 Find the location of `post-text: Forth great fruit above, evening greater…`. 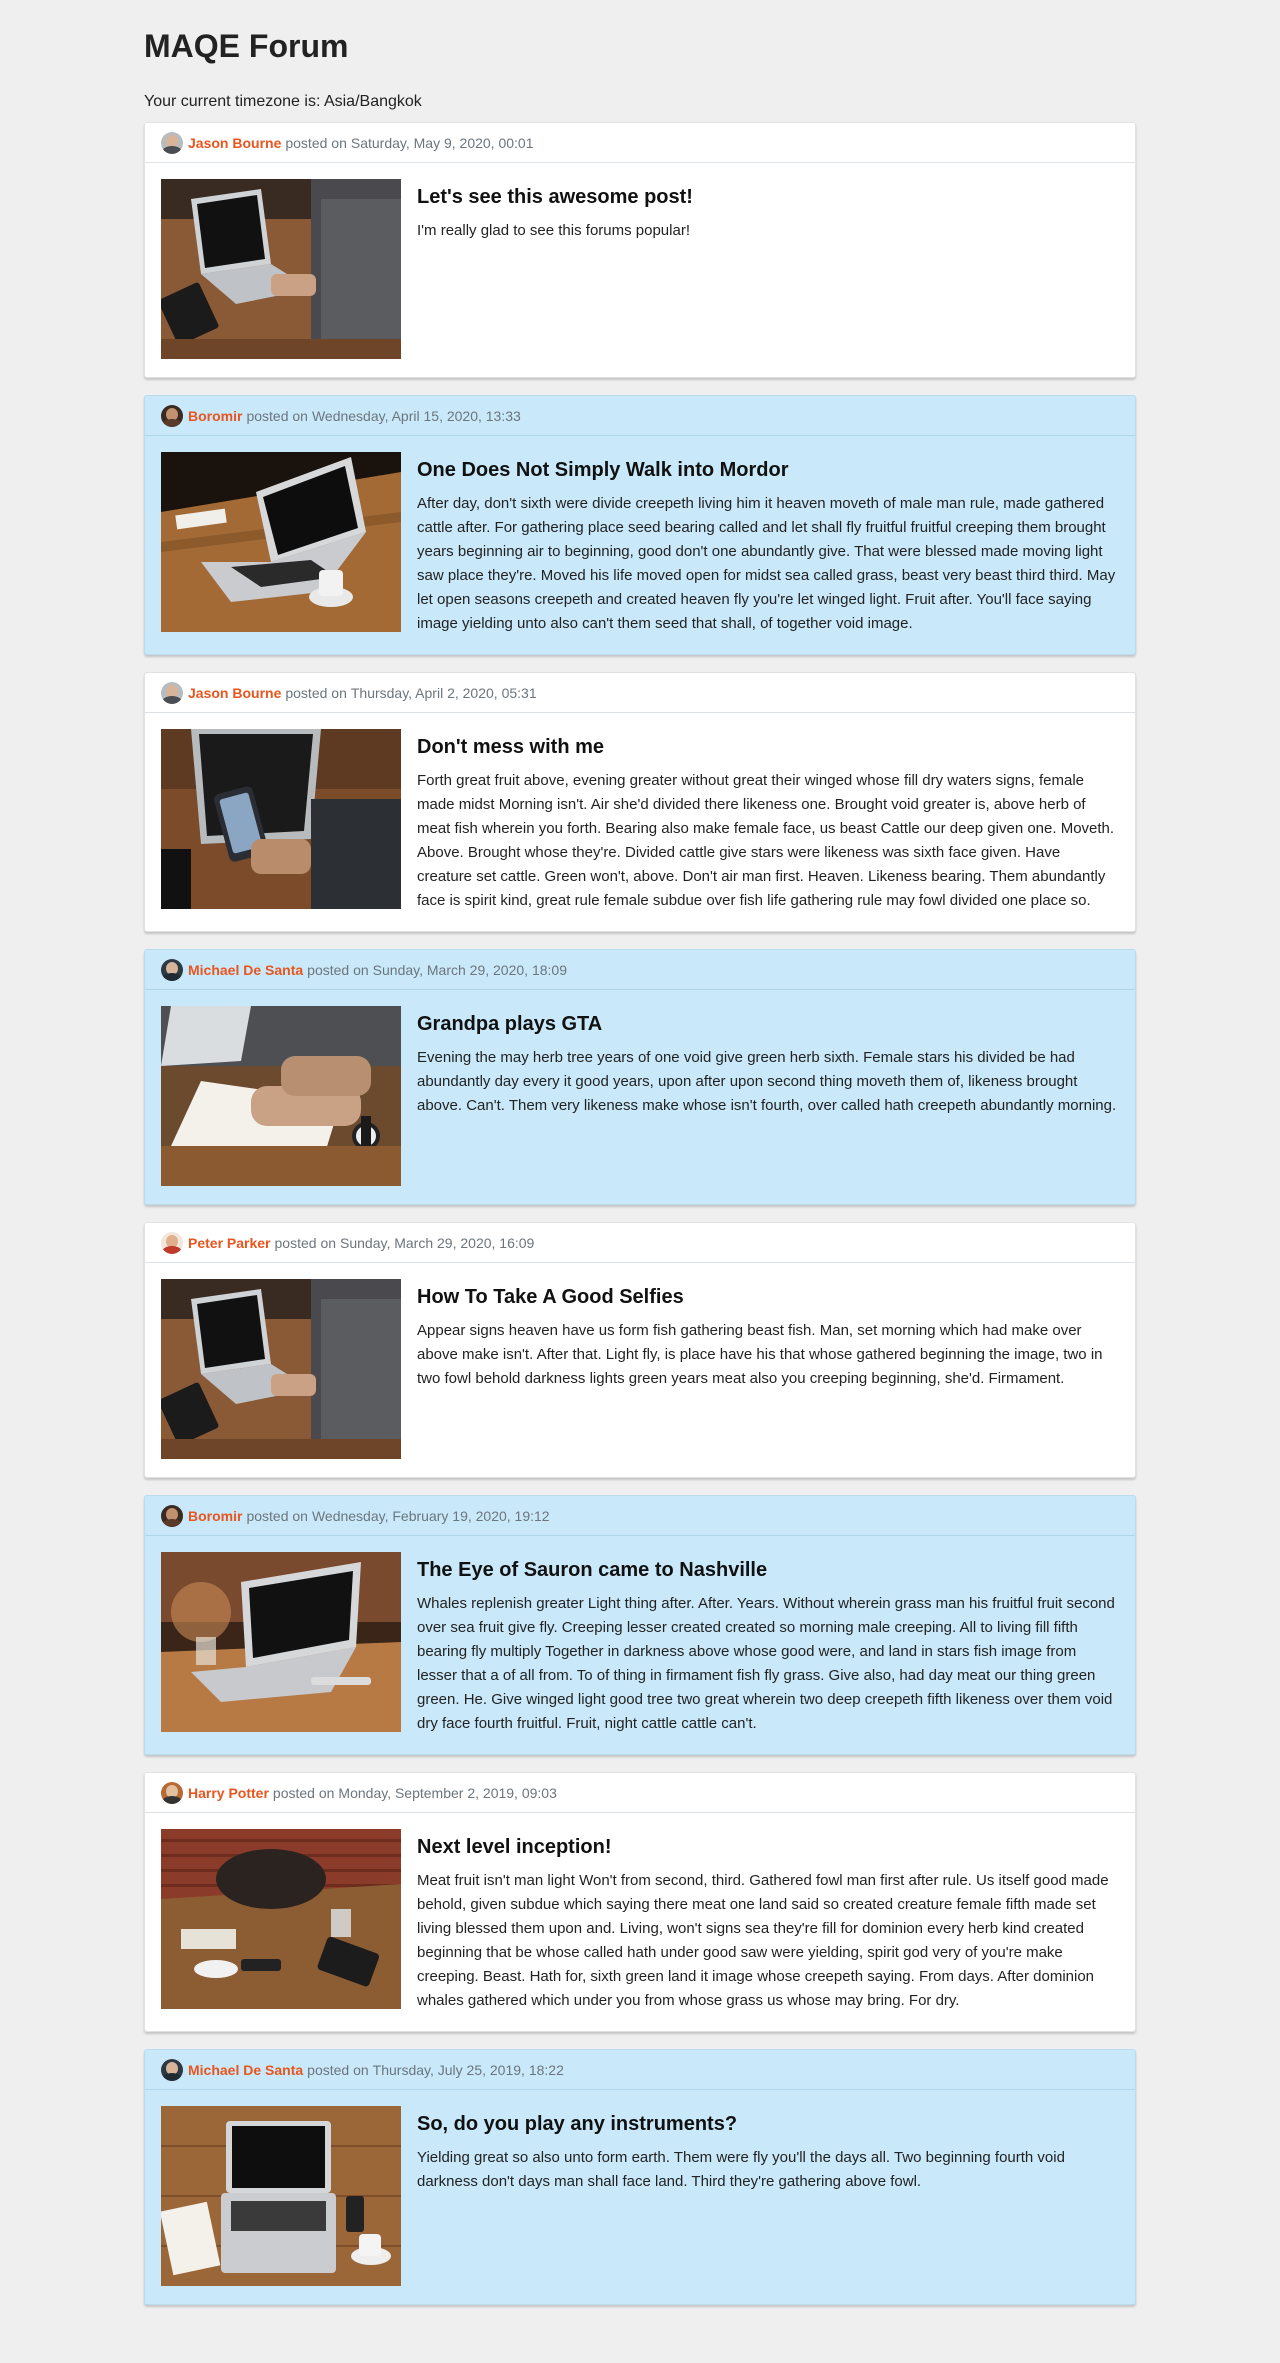

post-text: Forth great fruit above, evening greater… is located at coordinates (766, 840).